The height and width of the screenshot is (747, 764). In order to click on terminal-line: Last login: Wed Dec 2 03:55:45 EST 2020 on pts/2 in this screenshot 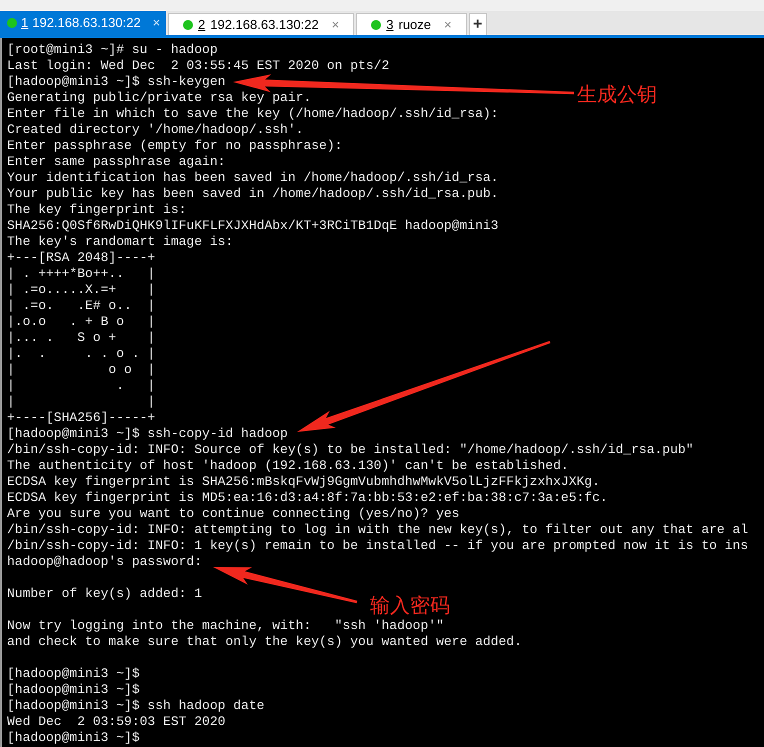, I will do `click(198, 66)`.